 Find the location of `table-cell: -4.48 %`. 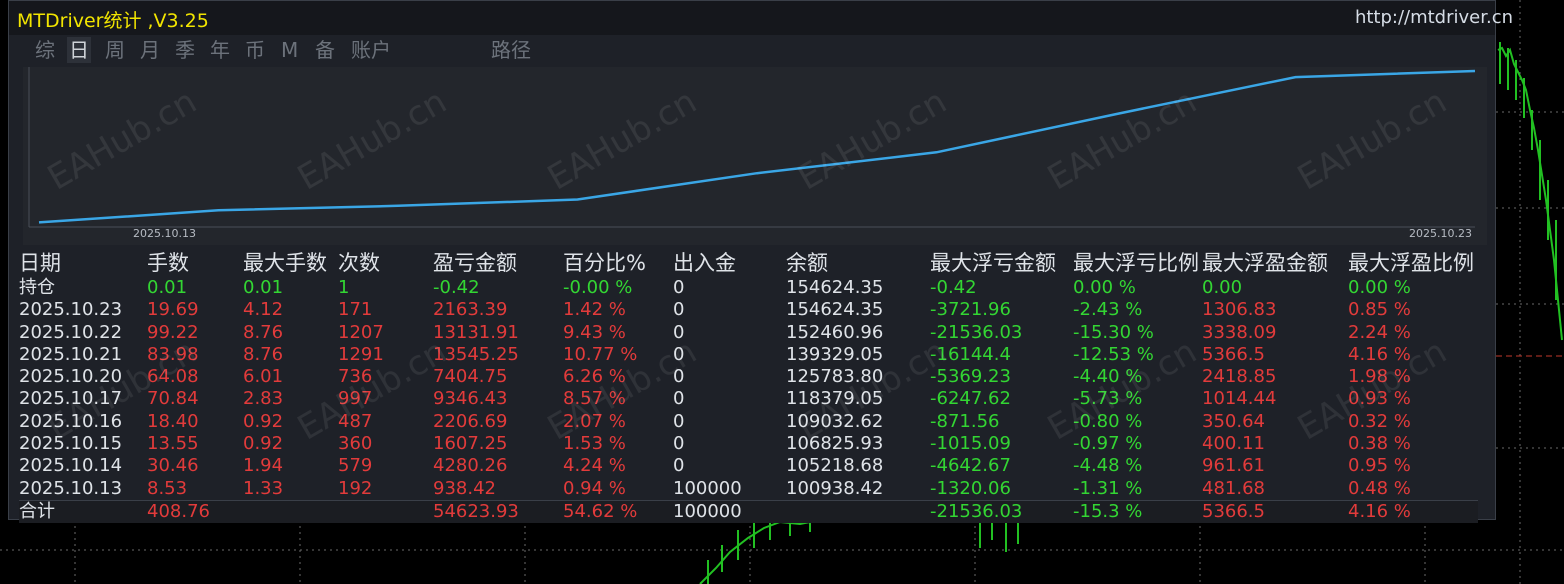

table-cell: -4.48 % is located at coordinates (1108, 466).